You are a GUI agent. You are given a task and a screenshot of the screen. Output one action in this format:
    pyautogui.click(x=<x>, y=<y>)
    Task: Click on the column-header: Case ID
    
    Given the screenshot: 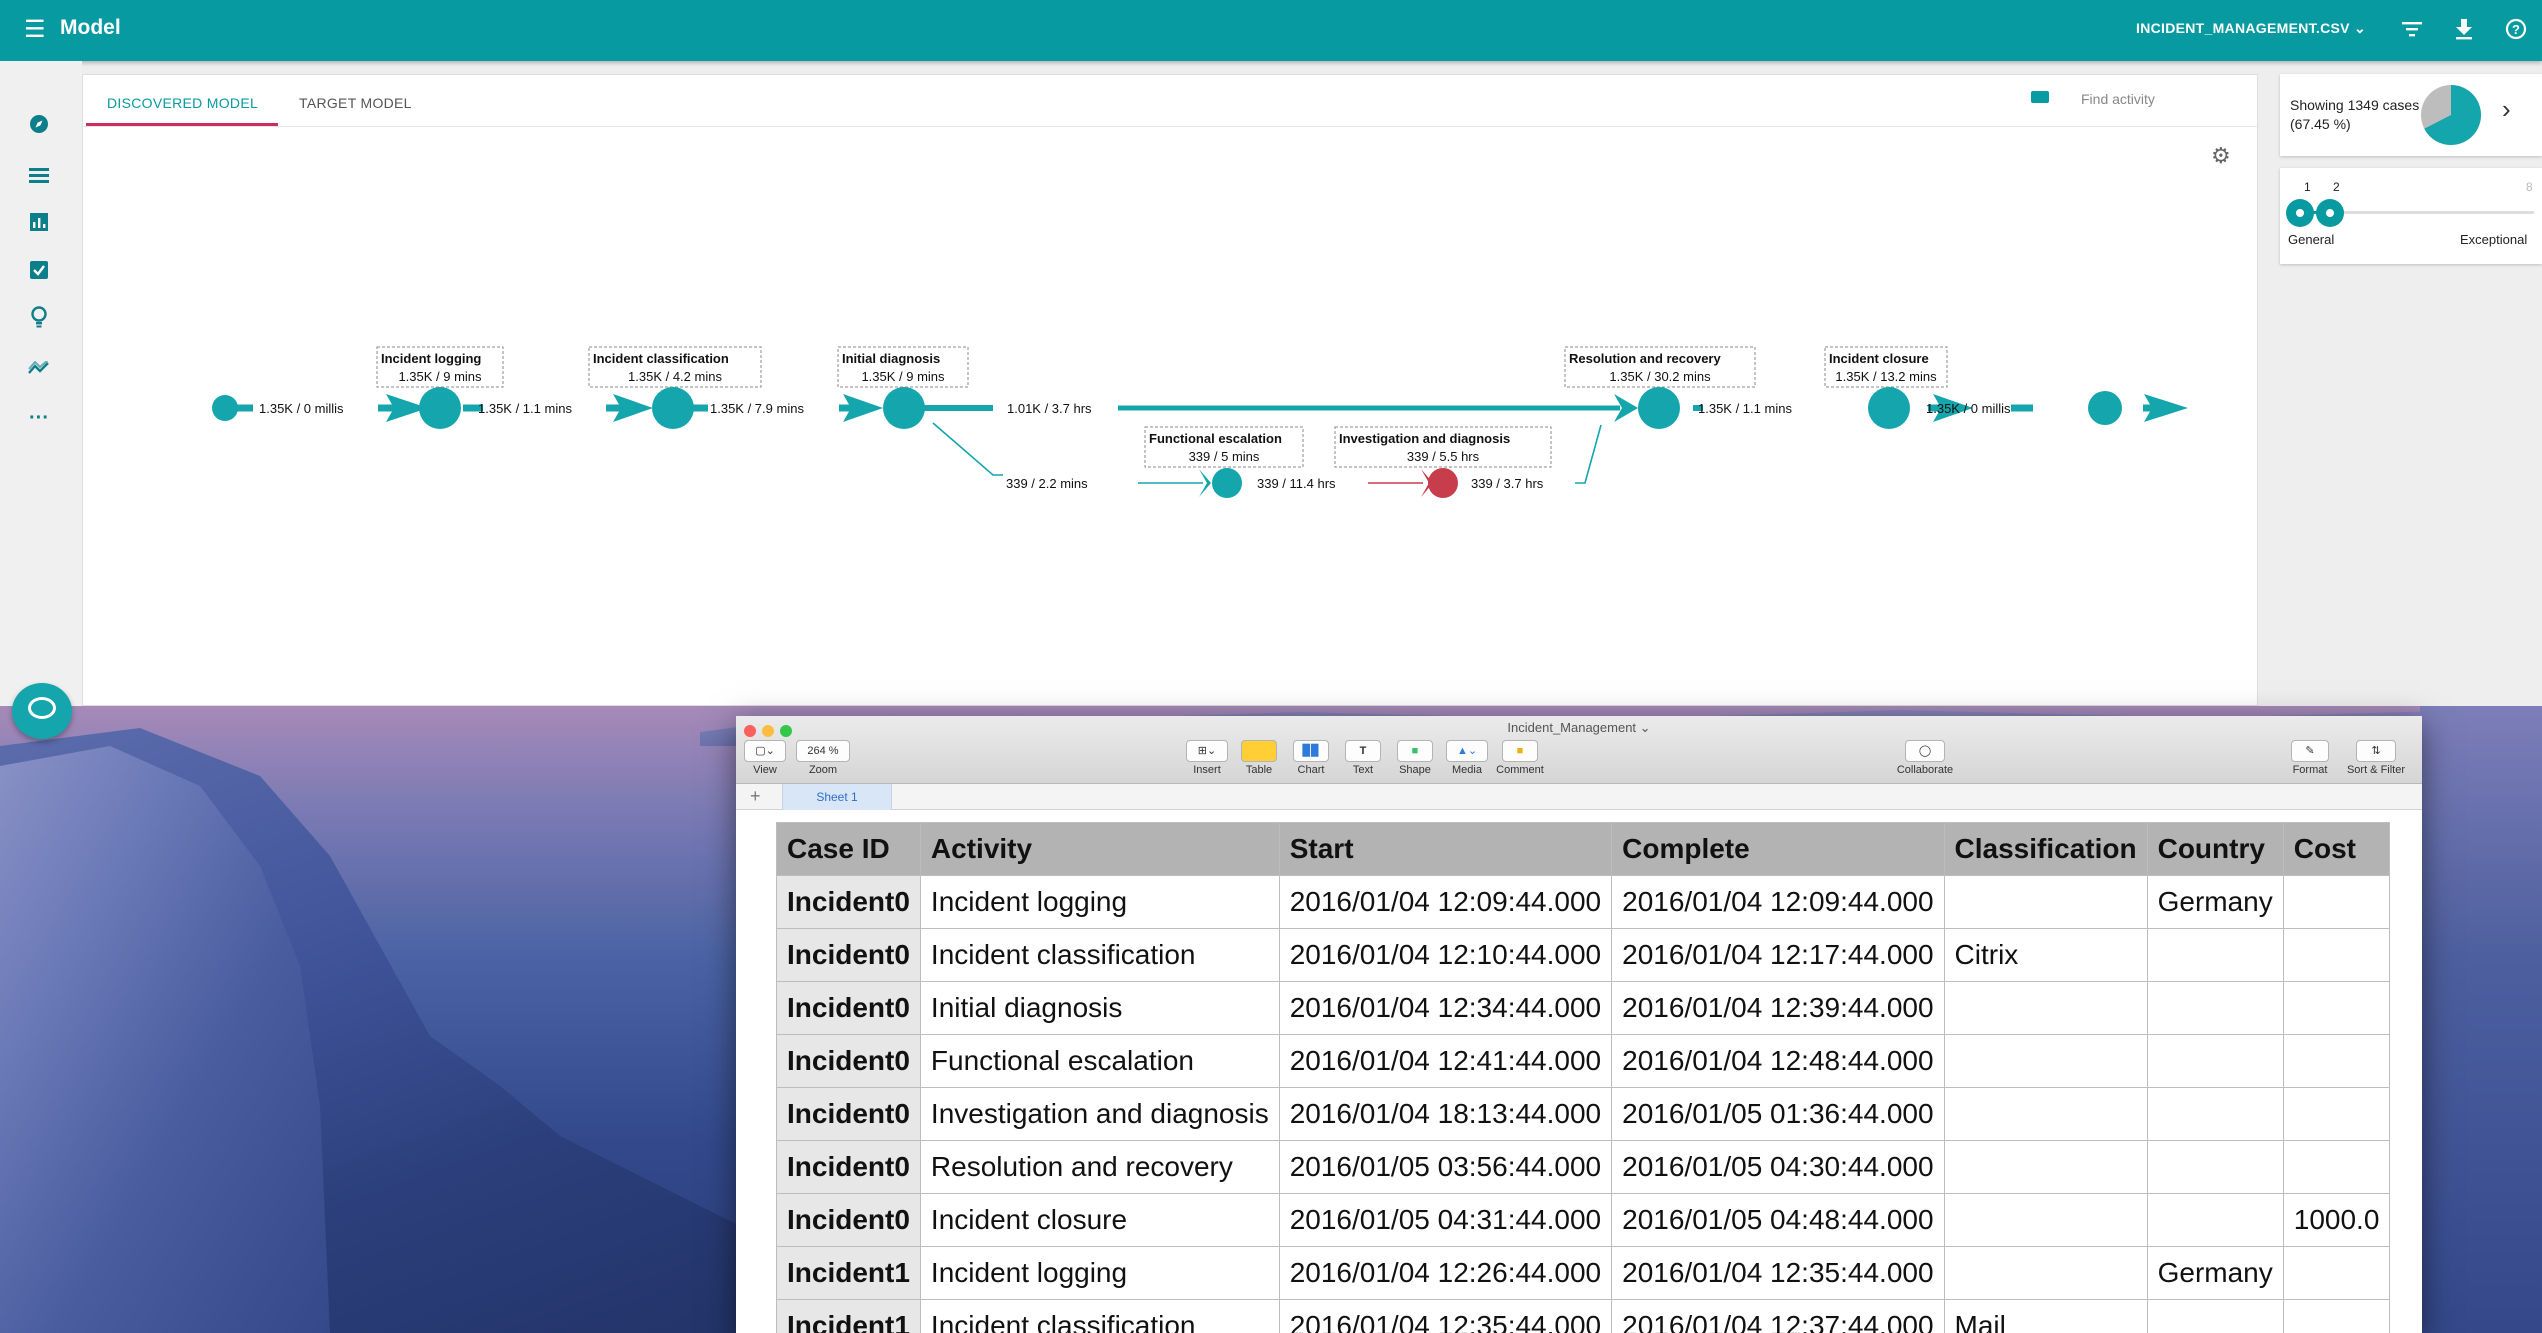 What is the action you would take?
    pyautogui.click(x=848, y=849)
    